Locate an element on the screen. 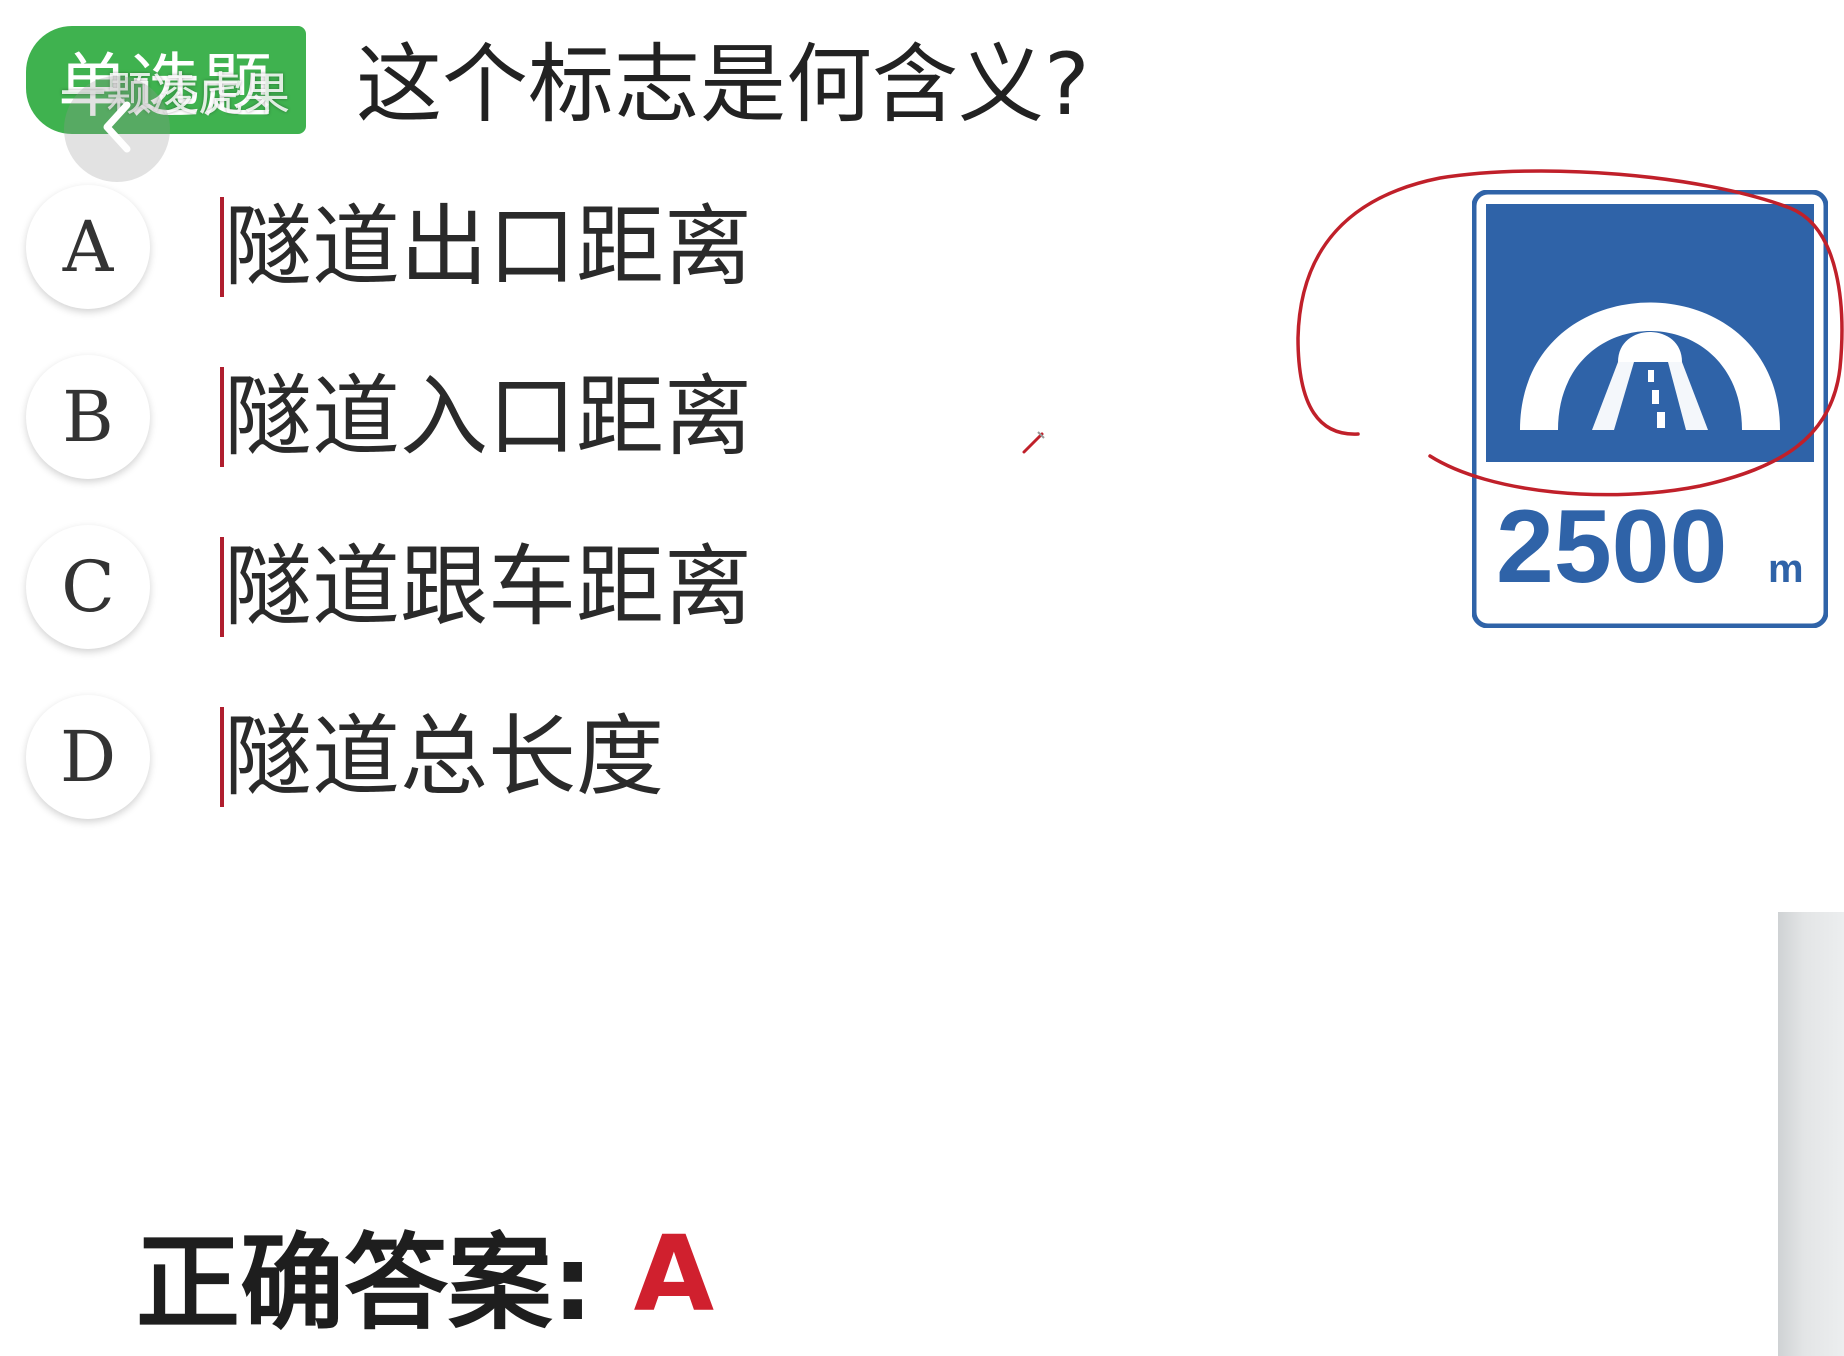 Image resolution: width=1844 pixels, height=1356 pixels. option-letter: C is located at coordinates (88, 587).